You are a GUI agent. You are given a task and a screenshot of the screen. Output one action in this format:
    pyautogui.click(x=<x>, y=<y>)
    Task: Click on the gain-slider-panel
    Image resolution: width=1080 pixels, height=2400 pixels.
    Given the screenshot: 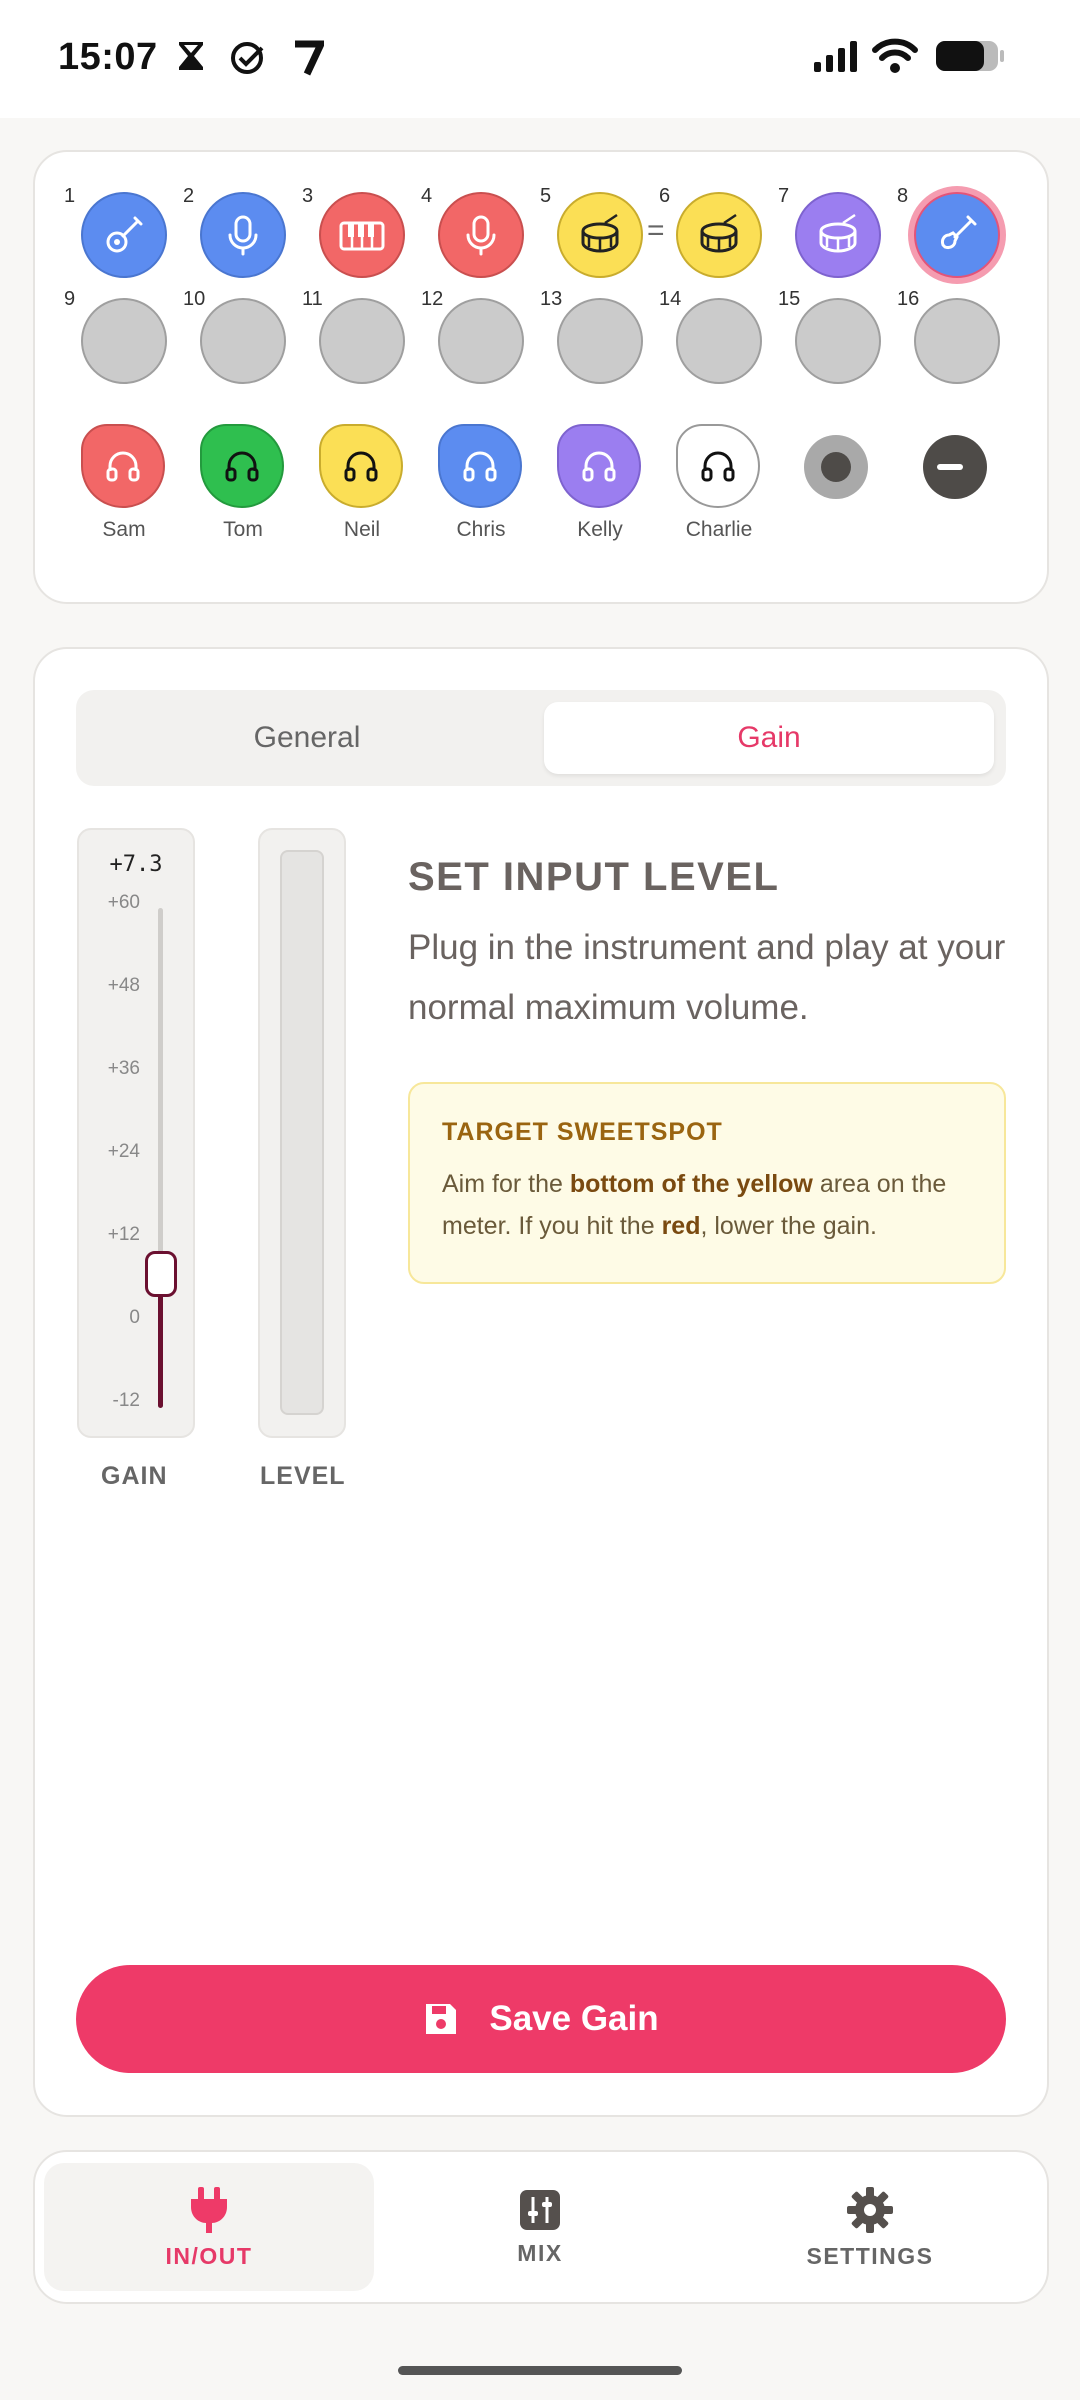 What is the action you would take?
    pyautogui.click(x=136, y=1133)
    